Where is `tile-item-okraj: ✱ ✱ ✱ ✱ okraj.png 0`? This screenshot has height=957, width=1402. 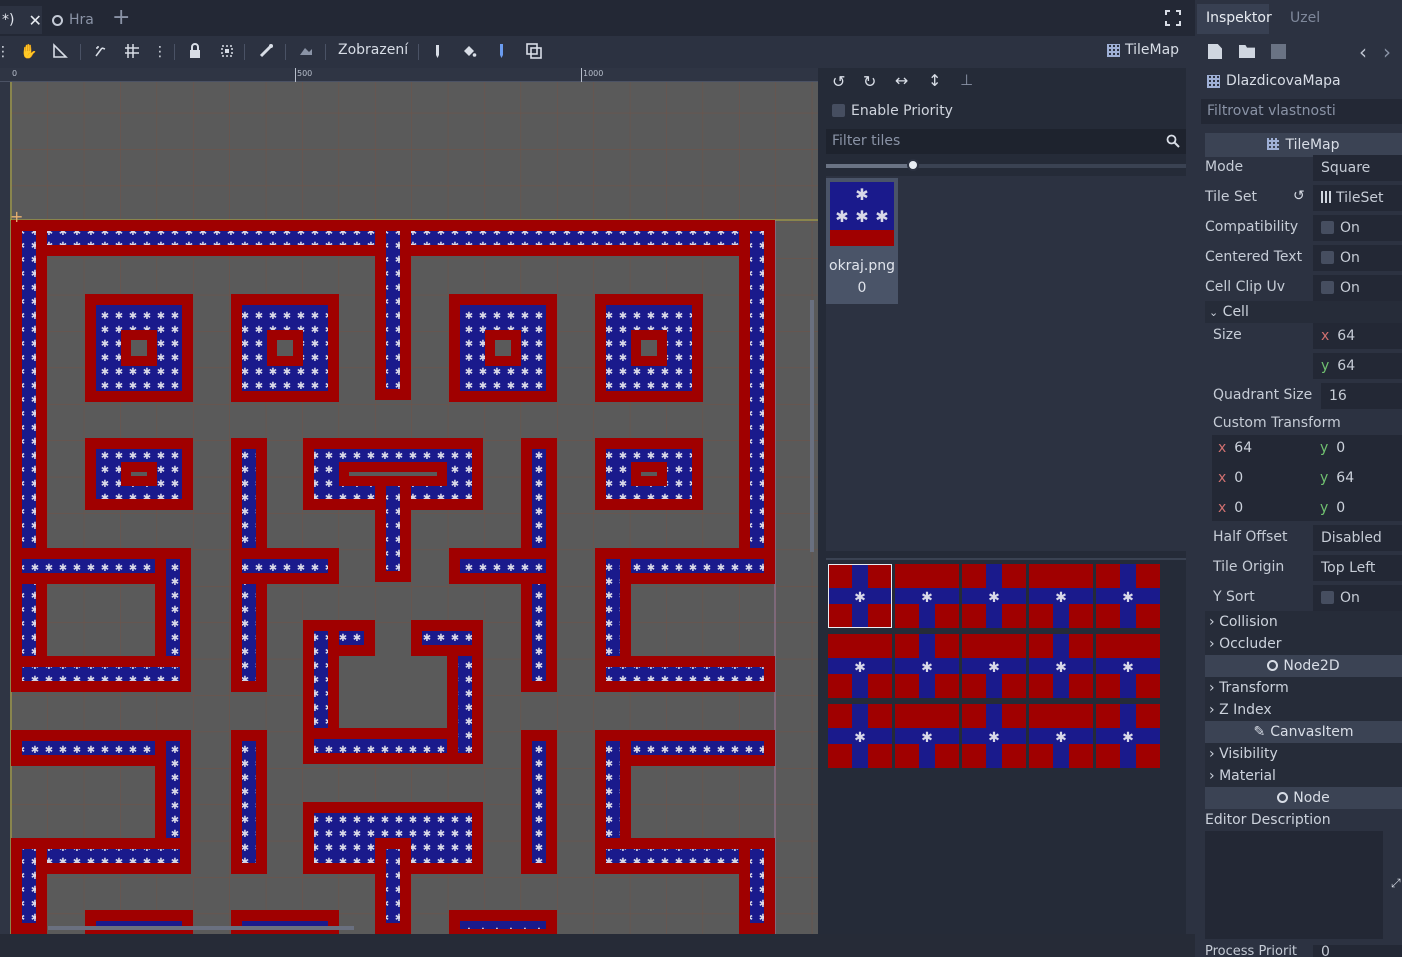 tile-item-okraj: ✱ ✱ ✱ ✱ okraj.png 0 is located at coordinates (862, 241).